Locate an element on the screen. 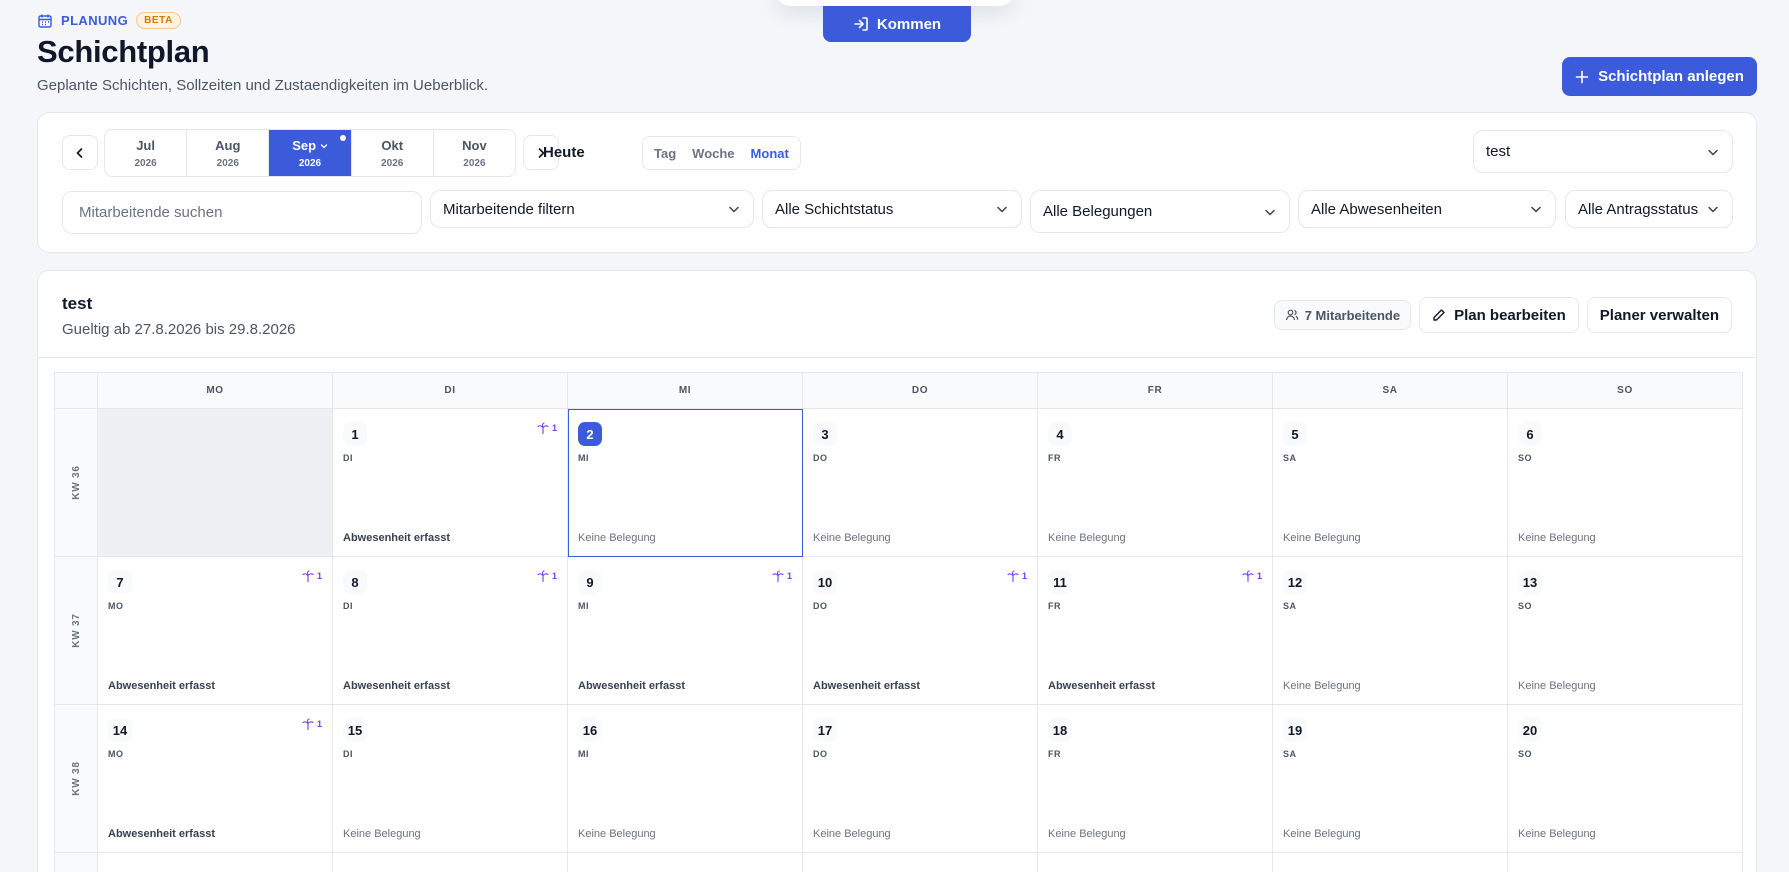 Image resolution: width=1789 pixels, height=872 pixels. month-label: Okt is located at coordinates (392, 145).